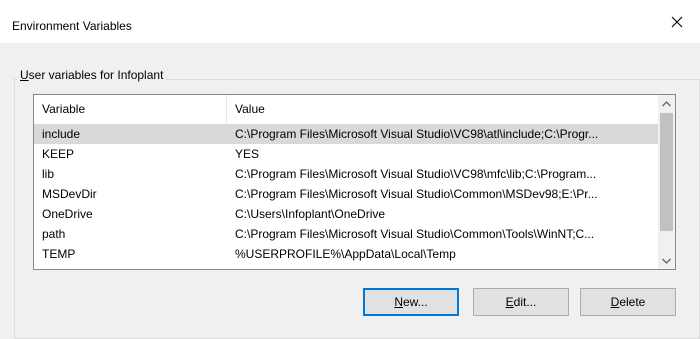 The height and width of the screenshot is (339, 700). Describe the element at coordinates (666, 172) in the screenshot. I see `scroll-thumb` at that location.